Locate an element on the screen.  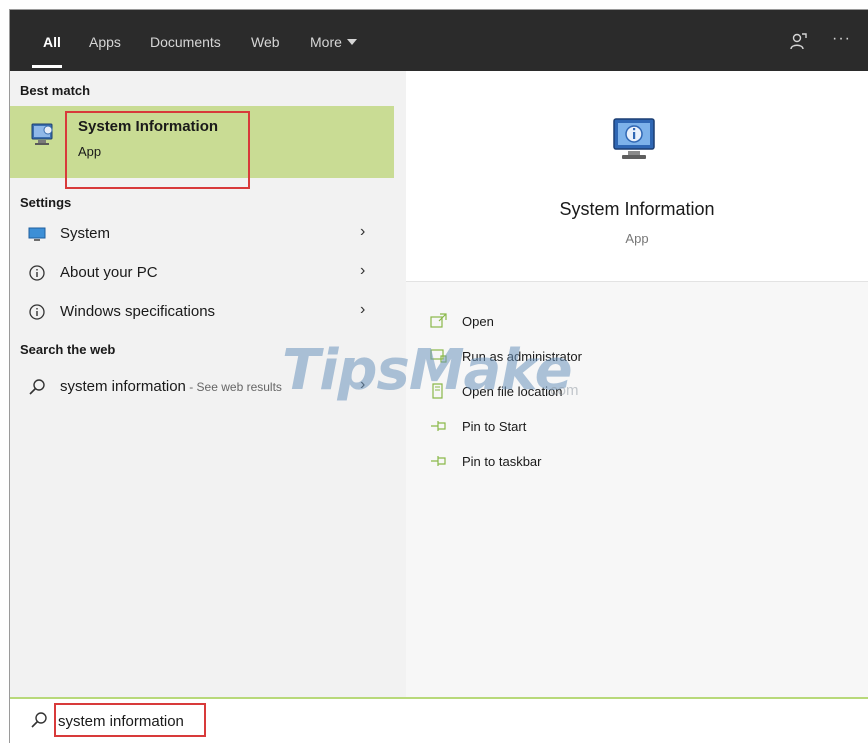
run-as-admin-icon is located at coordinates (438, 356).